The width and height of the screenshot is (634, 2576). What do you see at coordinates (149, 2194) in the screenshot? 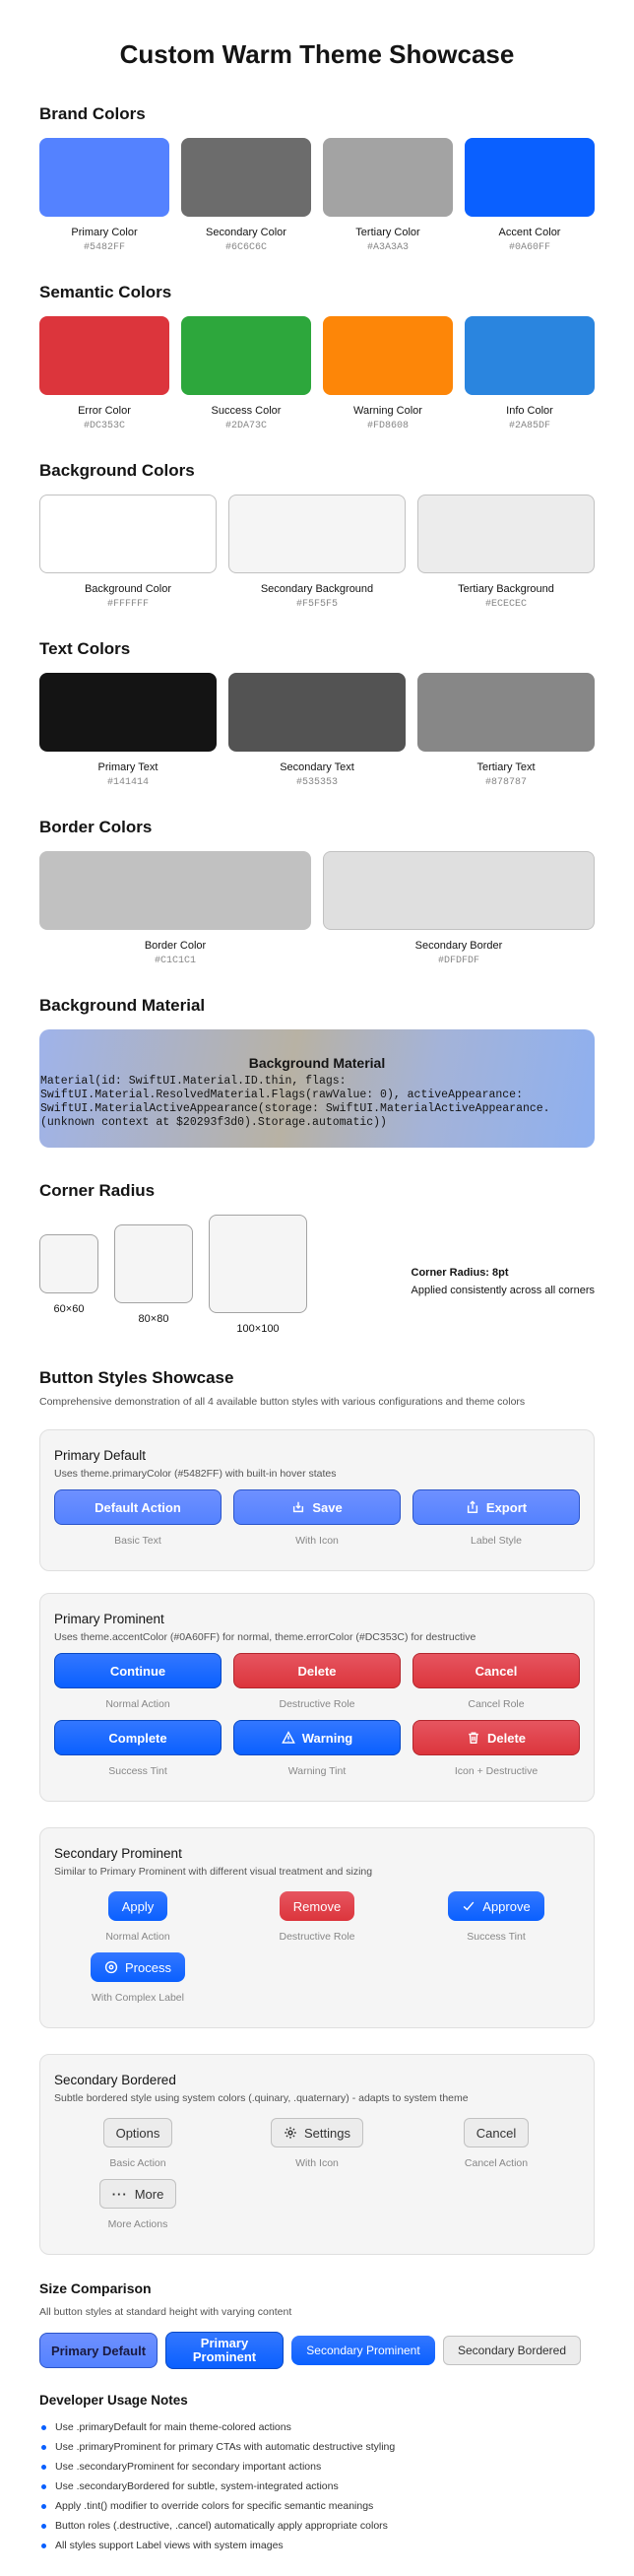
I see `button-label: More` at bounding box center [149, 2194].